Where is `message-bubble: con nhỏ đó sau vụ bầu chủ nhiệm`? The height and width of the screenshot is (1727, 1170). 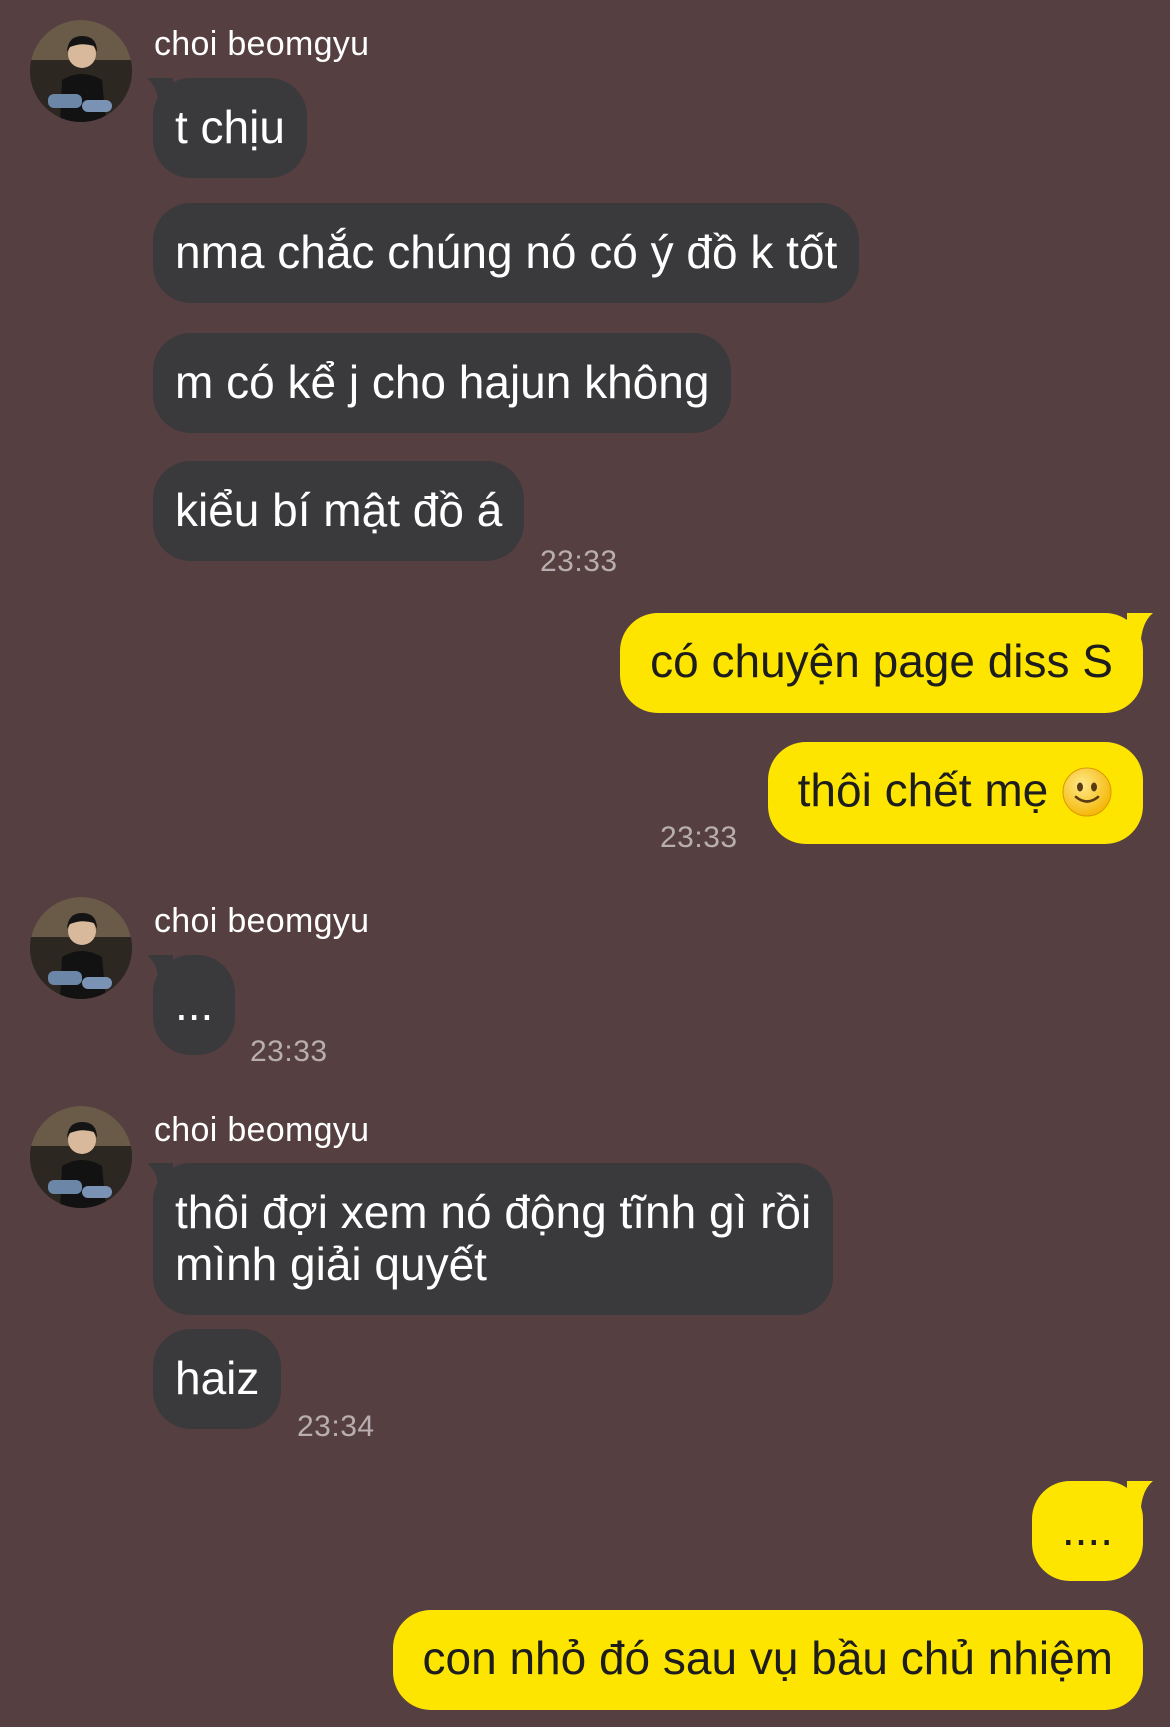
message-bubble: con nhỏ đó sau vụ bầu chủ nhiệm is located at coordinates (767, 1660).